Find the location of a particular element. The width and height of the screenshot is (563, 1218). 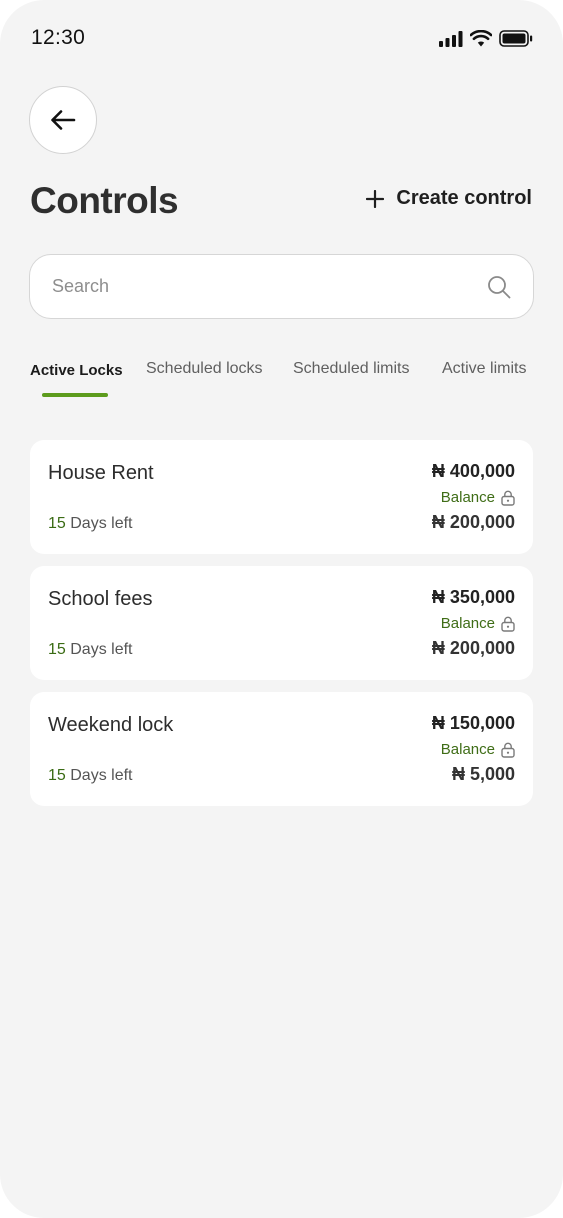

lock-amount: ₦ 400,000 is located at coordinates (473, 471).